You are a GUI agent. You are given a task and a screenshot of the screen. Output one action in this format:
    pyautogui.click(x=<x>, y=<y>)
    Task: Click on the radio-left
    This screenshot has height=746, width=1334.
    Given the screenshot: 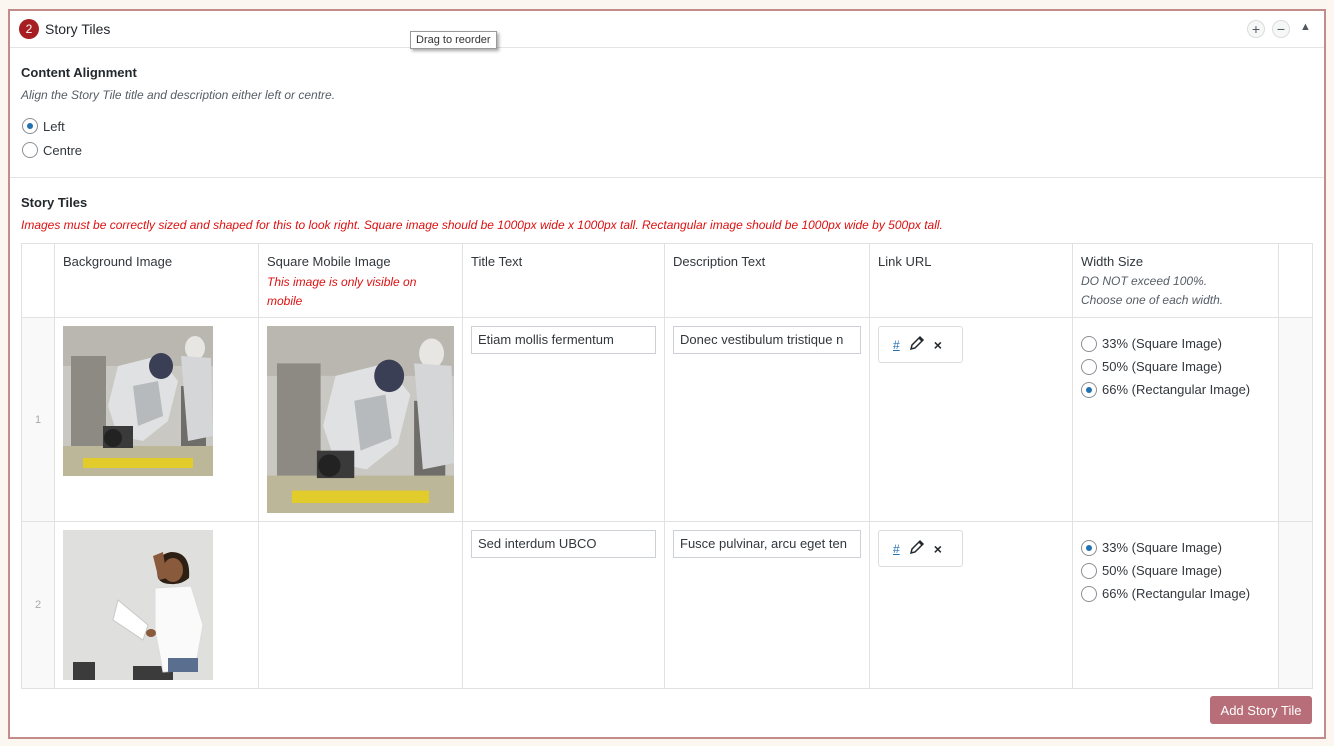 What is the action you would take?
    pyautogui.click(x=30, y=126)
    